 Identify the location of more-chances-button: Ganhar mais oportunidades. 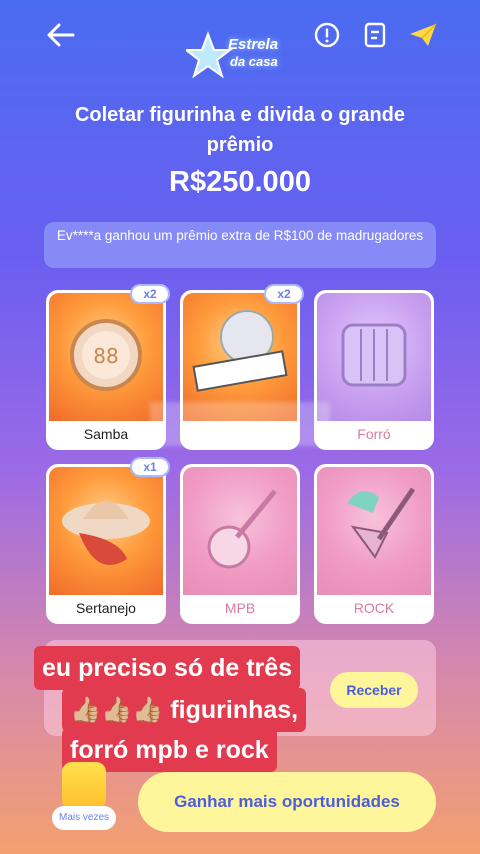
(287, 802).